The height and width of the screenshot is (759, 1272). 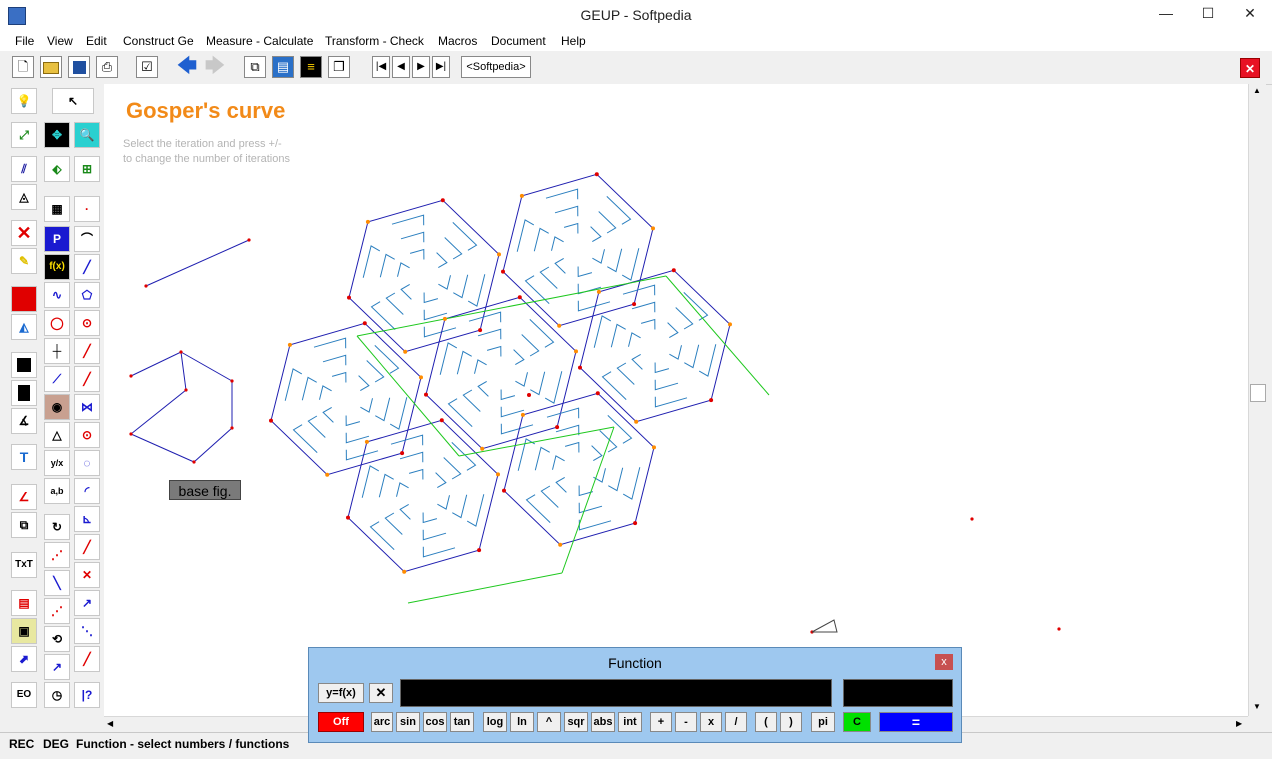 What do you see at coordinates (57, 323) in the screenshot?
I see `circle-arrow-icon: ◯` at bounding box center [57, 323].